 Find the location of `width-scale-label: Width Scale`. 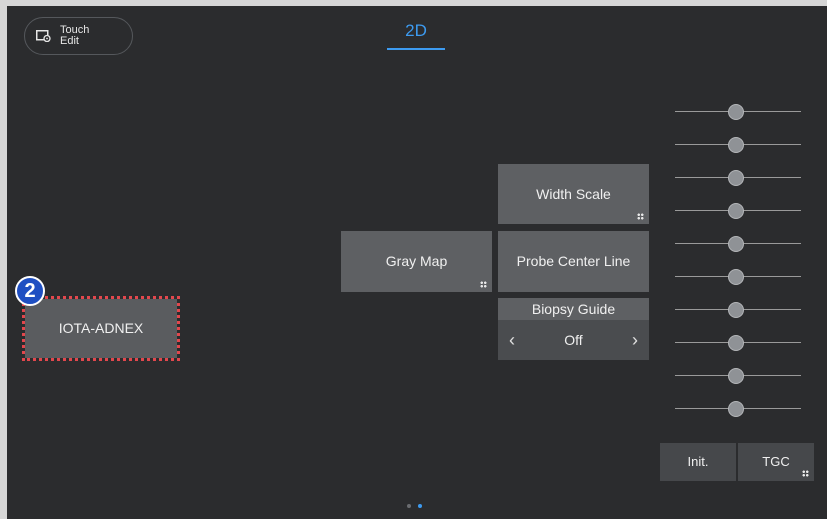

width-scale-label: Width Scale is located at coordinates (573, 194).